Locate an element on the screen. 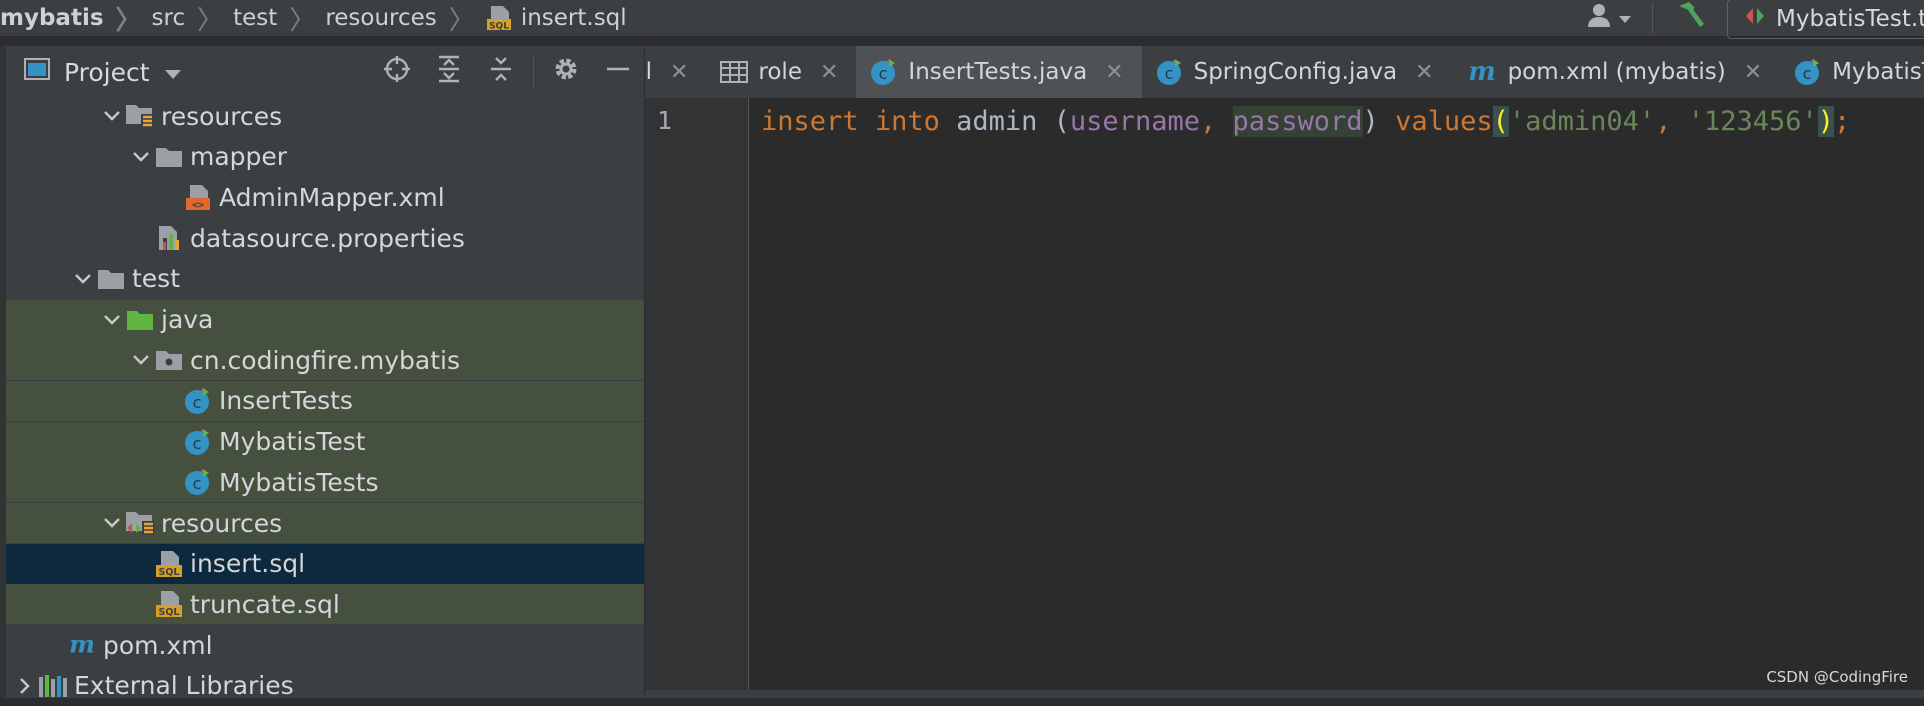  tab-label: MybatisTest.java is located at coordinates (1878, 72).